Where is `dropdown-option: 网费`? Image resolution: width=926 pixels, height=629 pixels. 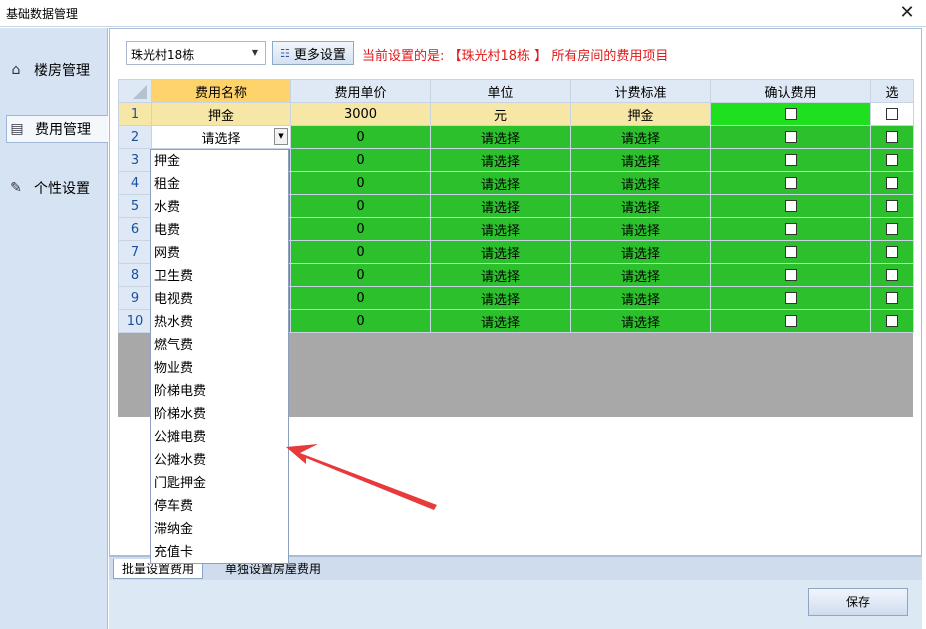 dropdown-option: 网费 is located at coordinates (219, 253).